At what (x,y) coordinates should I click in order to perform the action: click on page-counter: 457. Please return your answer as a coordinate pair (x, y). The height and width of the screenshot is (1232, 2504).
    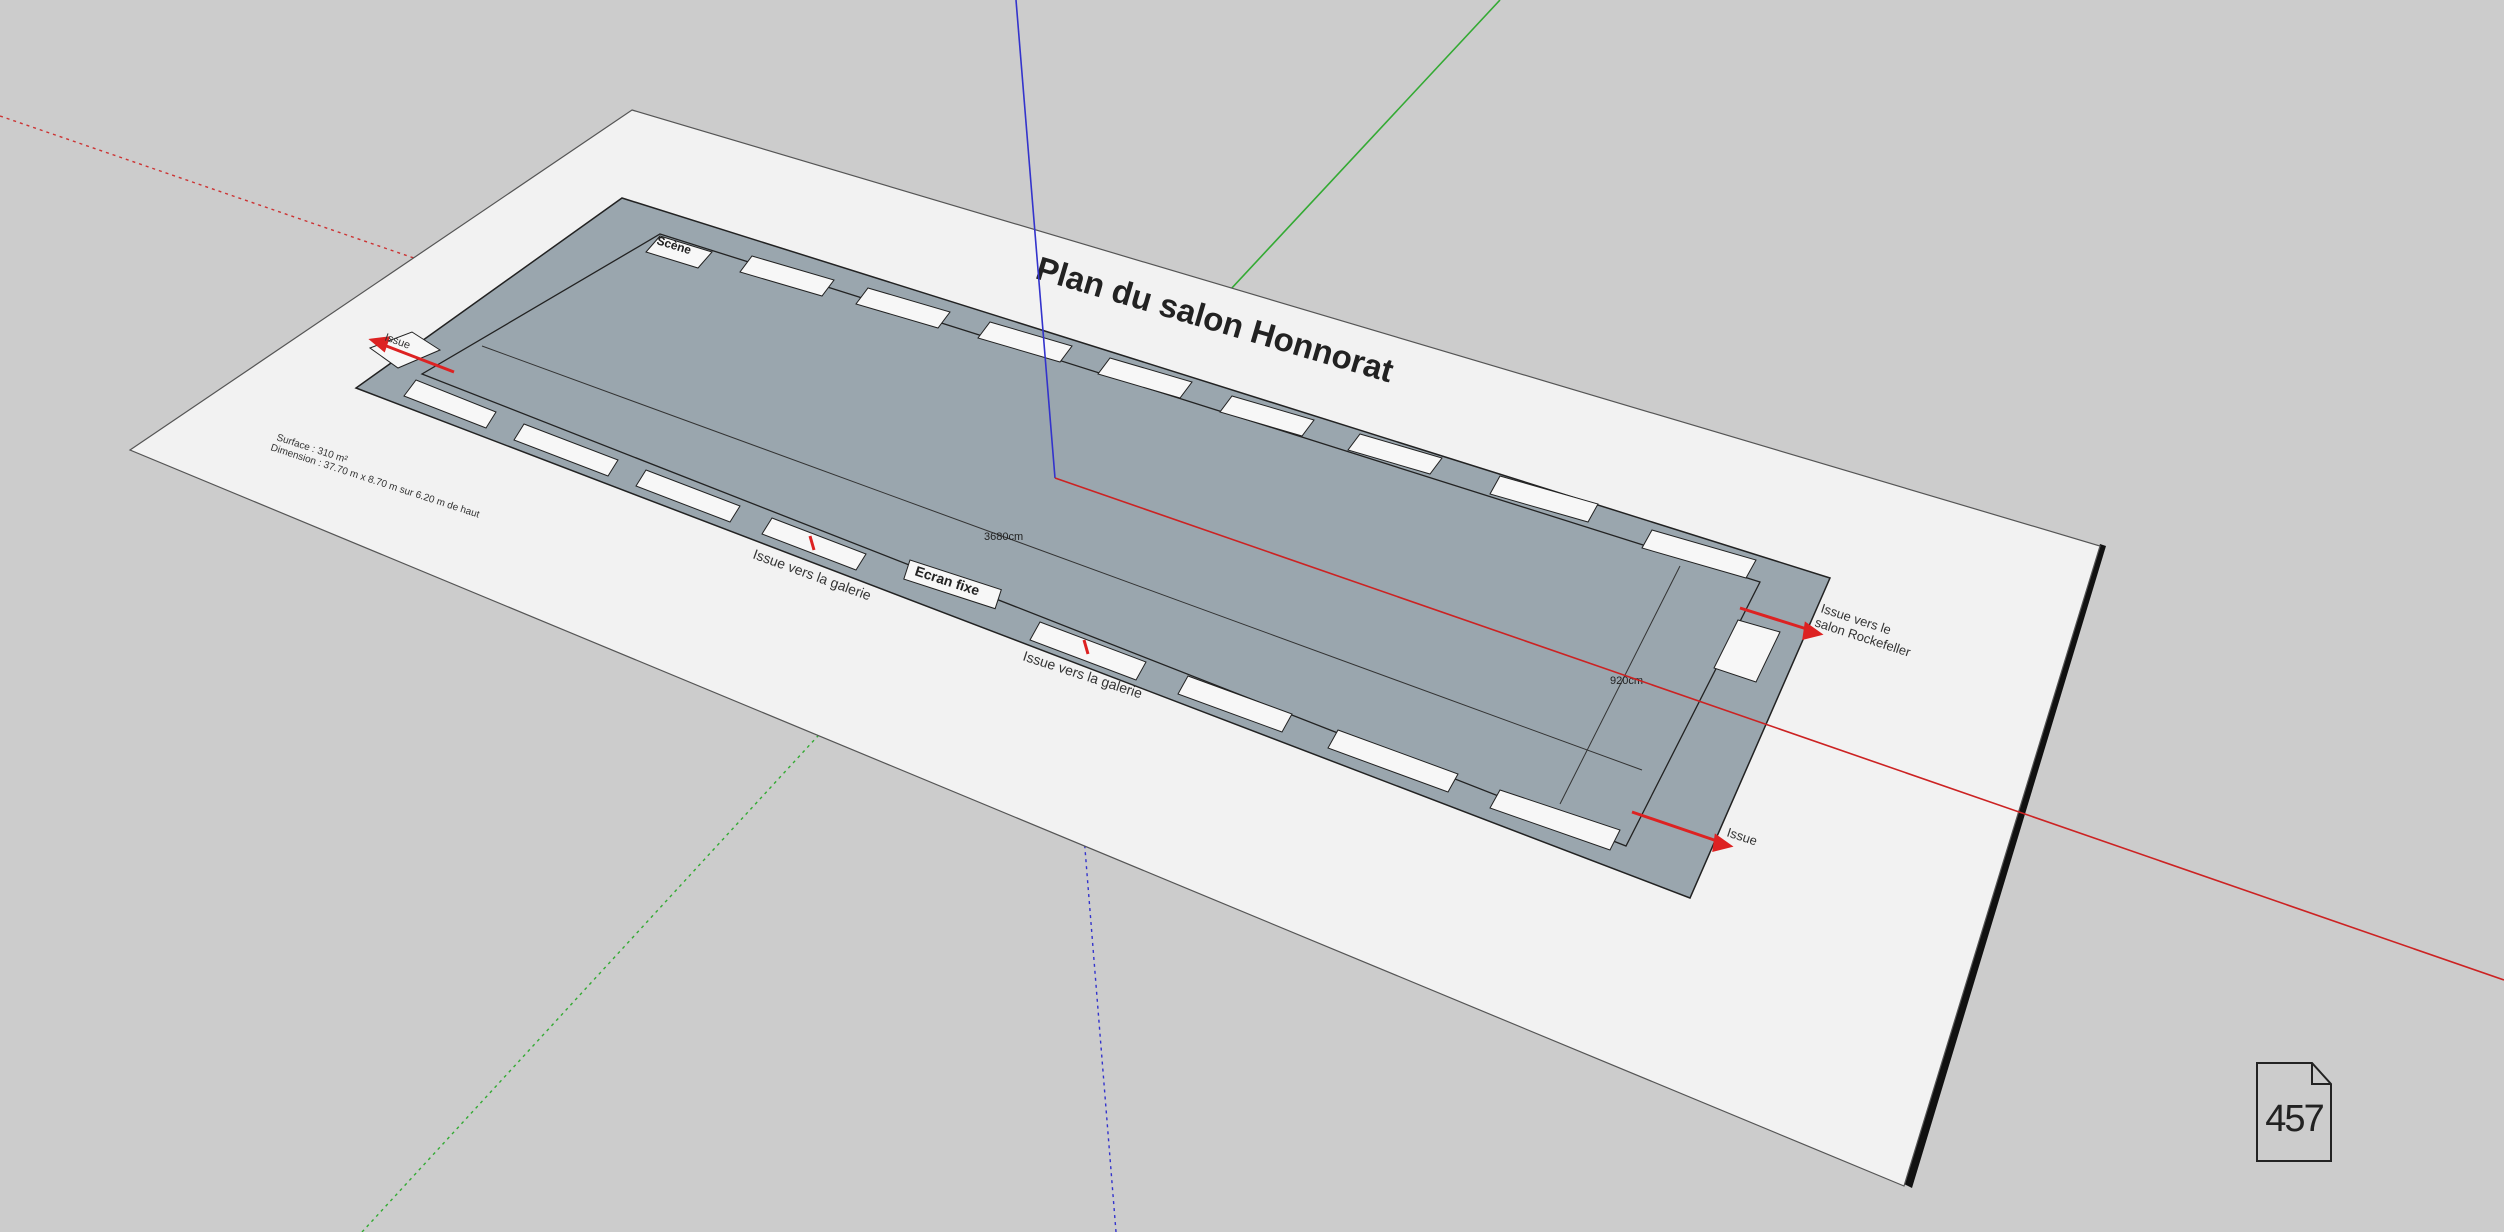
    Looking at the image, I should click on (2294, 1112).